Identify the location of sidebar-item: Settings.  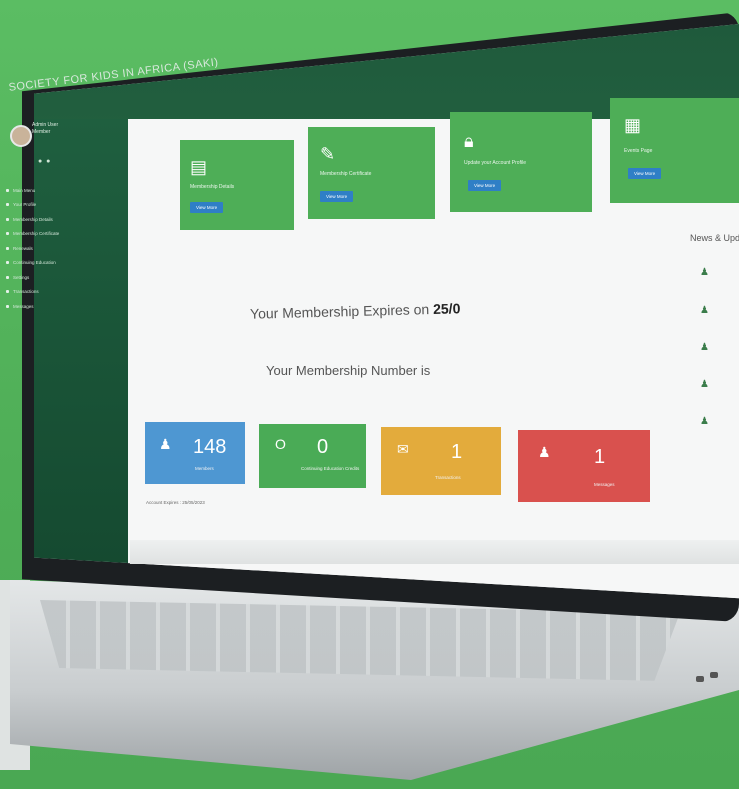
(48, 277).